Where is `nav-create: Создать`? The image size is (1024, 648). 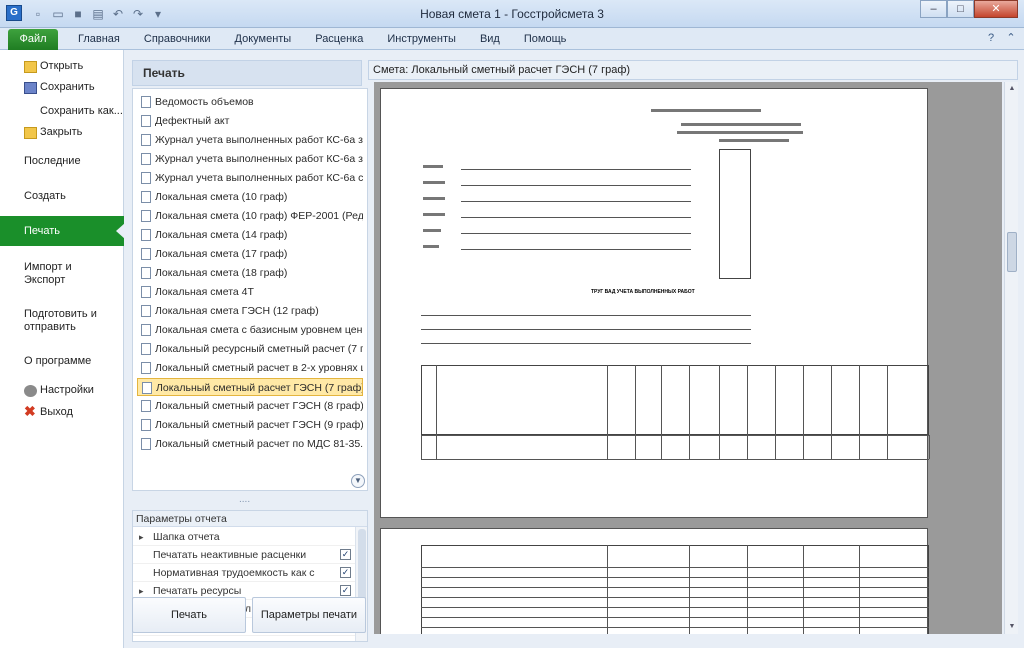 nav-create: Создать is located at coordinates (62, 196).